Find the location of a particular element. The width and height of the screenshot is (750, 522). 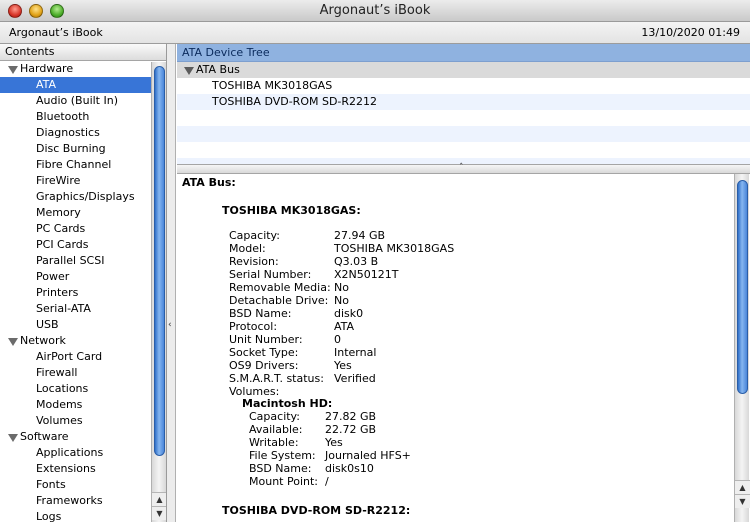

group-label: Hardware is located at coordinates (47, 68).